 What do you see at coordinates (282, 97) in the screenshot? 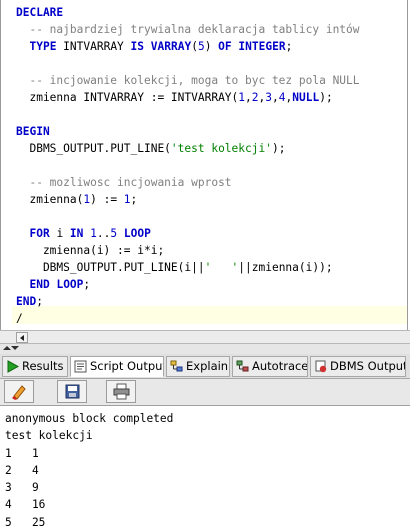
I see `code-token: 4` at bounding box center [282, 97].